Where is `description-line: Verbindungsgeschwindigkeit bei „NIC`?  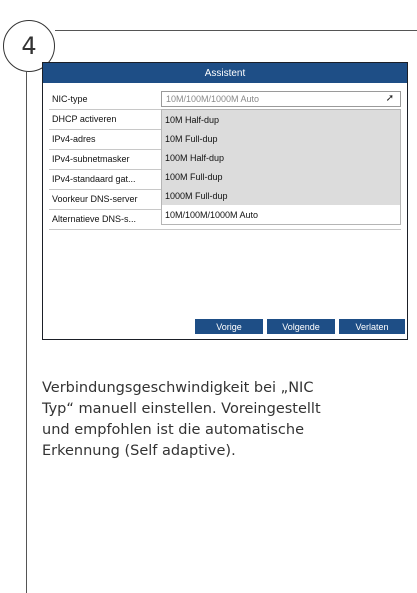
description-line: Verbindungsgeschwindigkeit bei „NIC is located at coordinates (178, 388).